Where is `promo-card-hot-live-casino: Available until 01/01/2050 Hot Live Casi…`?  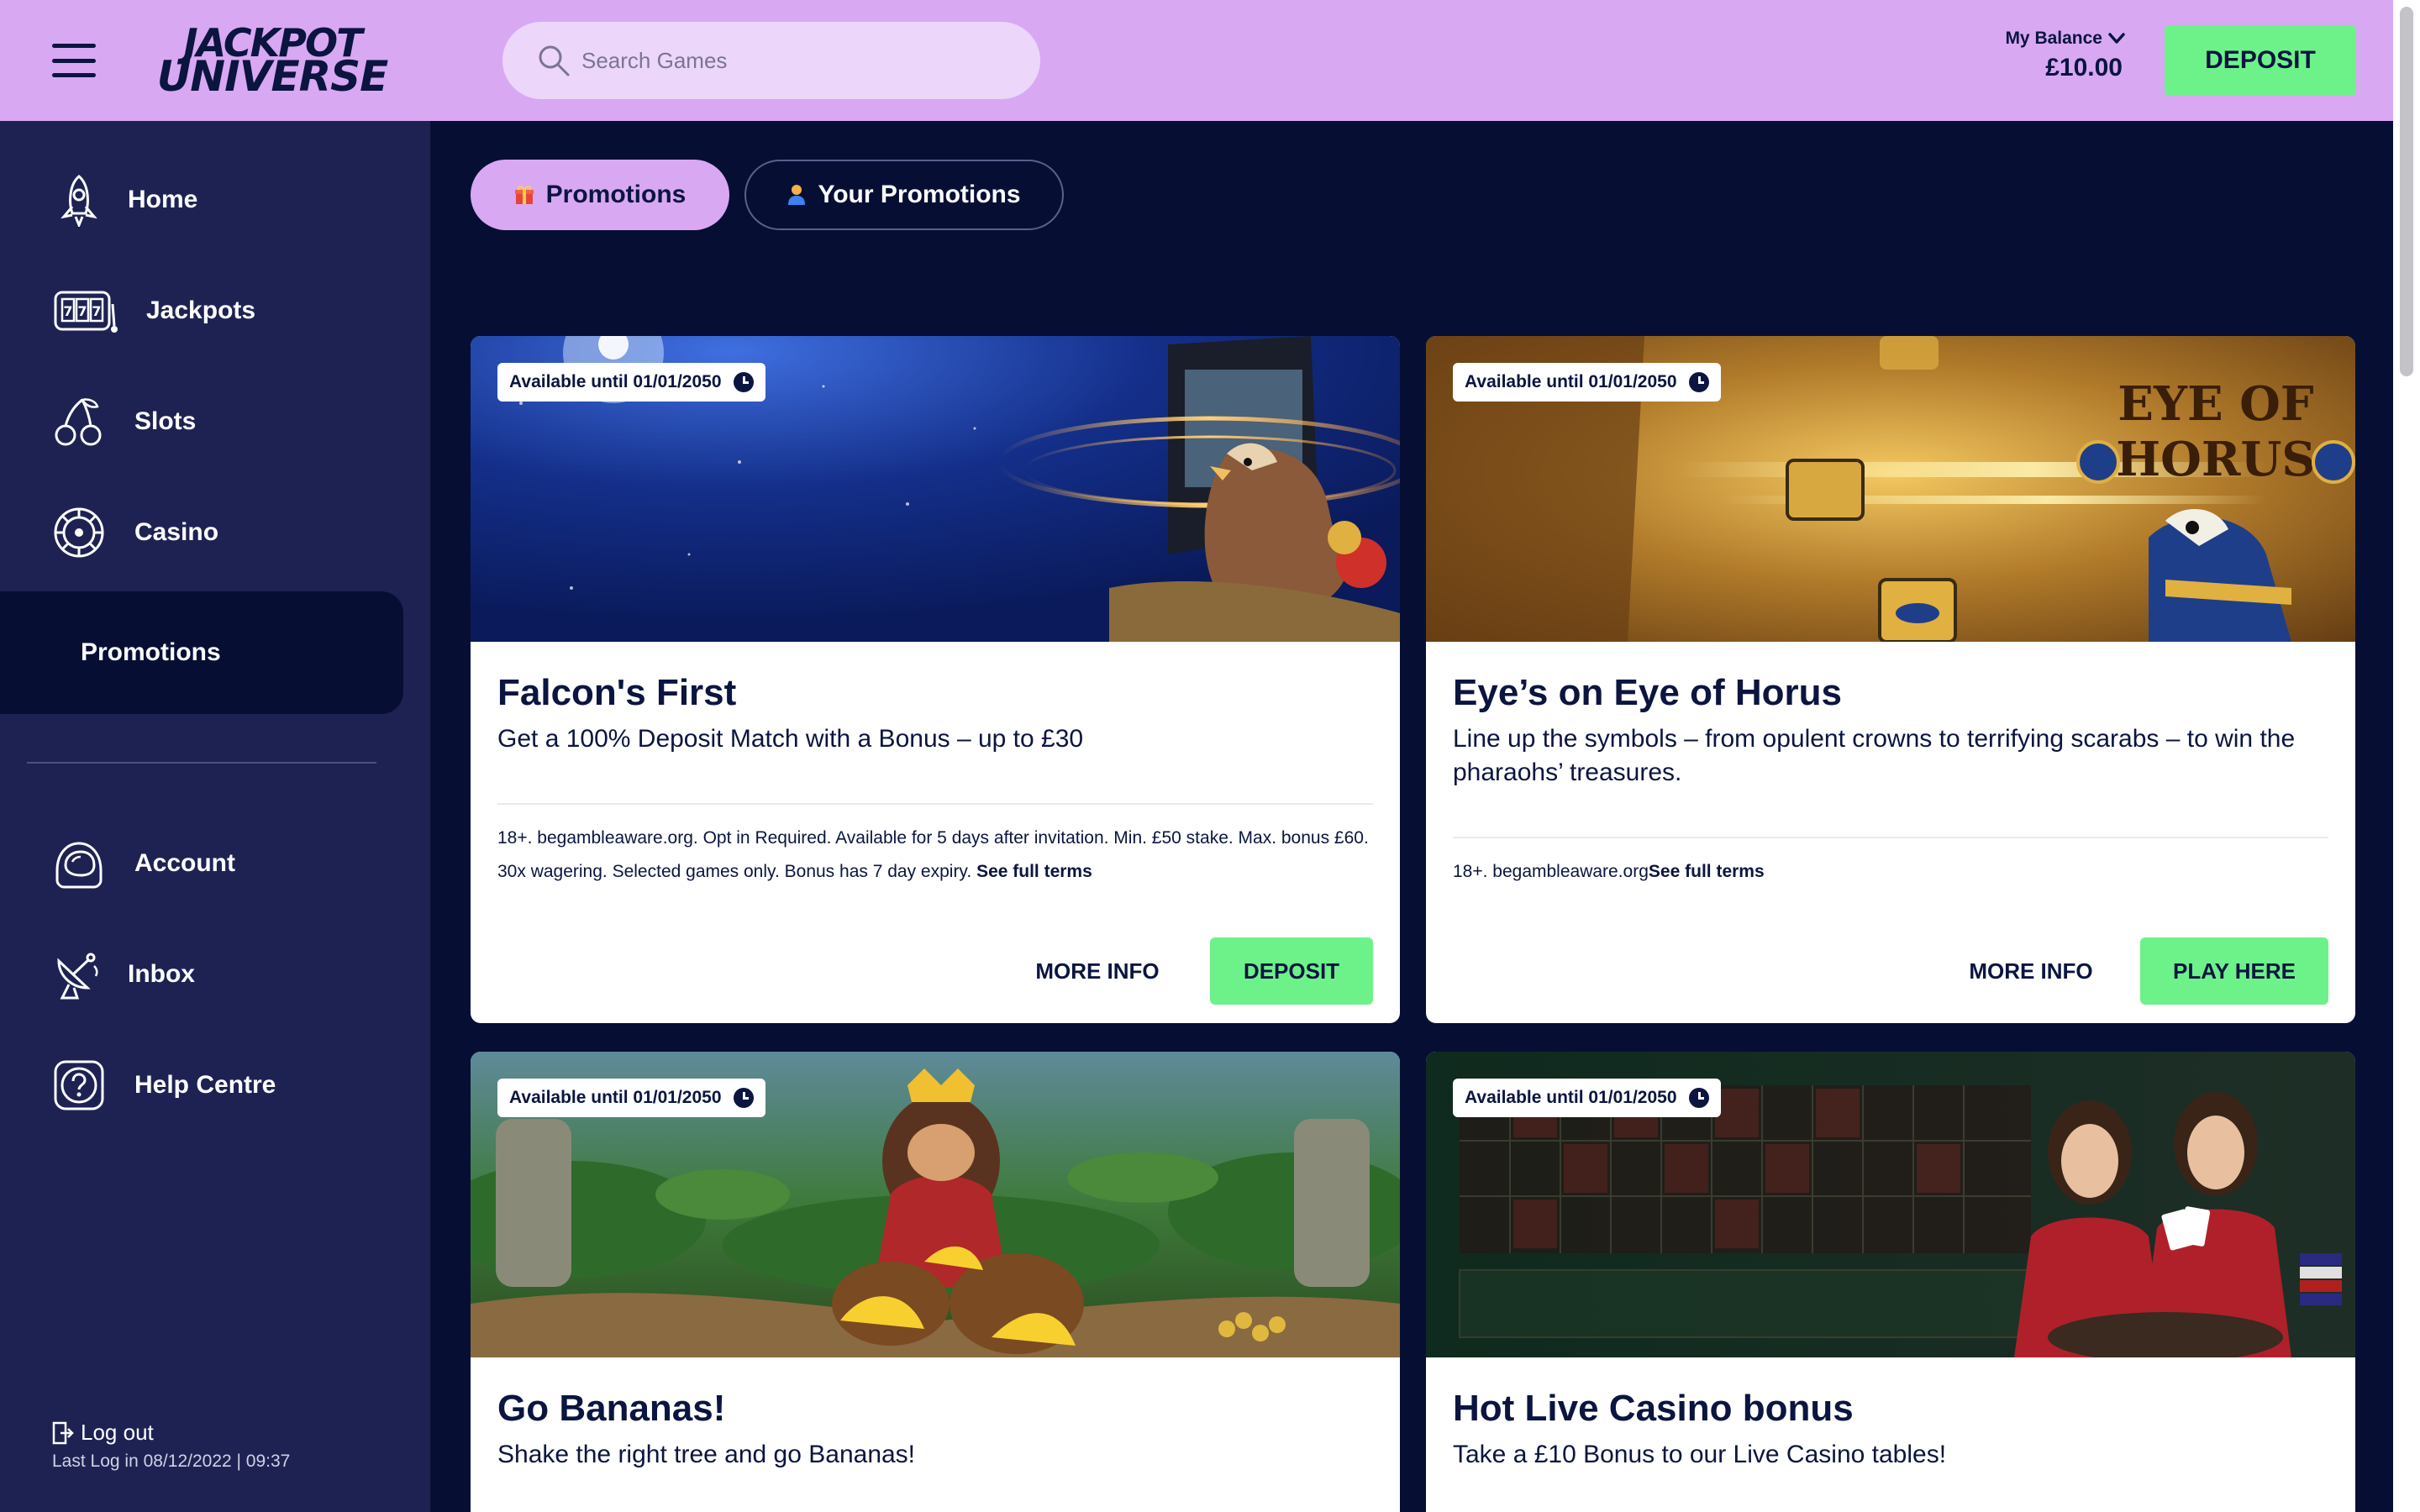
promo-card-hot-live-casino: Available until 01/01/2050 Hot Live Casi… is located at coordinates (1890, 1282).